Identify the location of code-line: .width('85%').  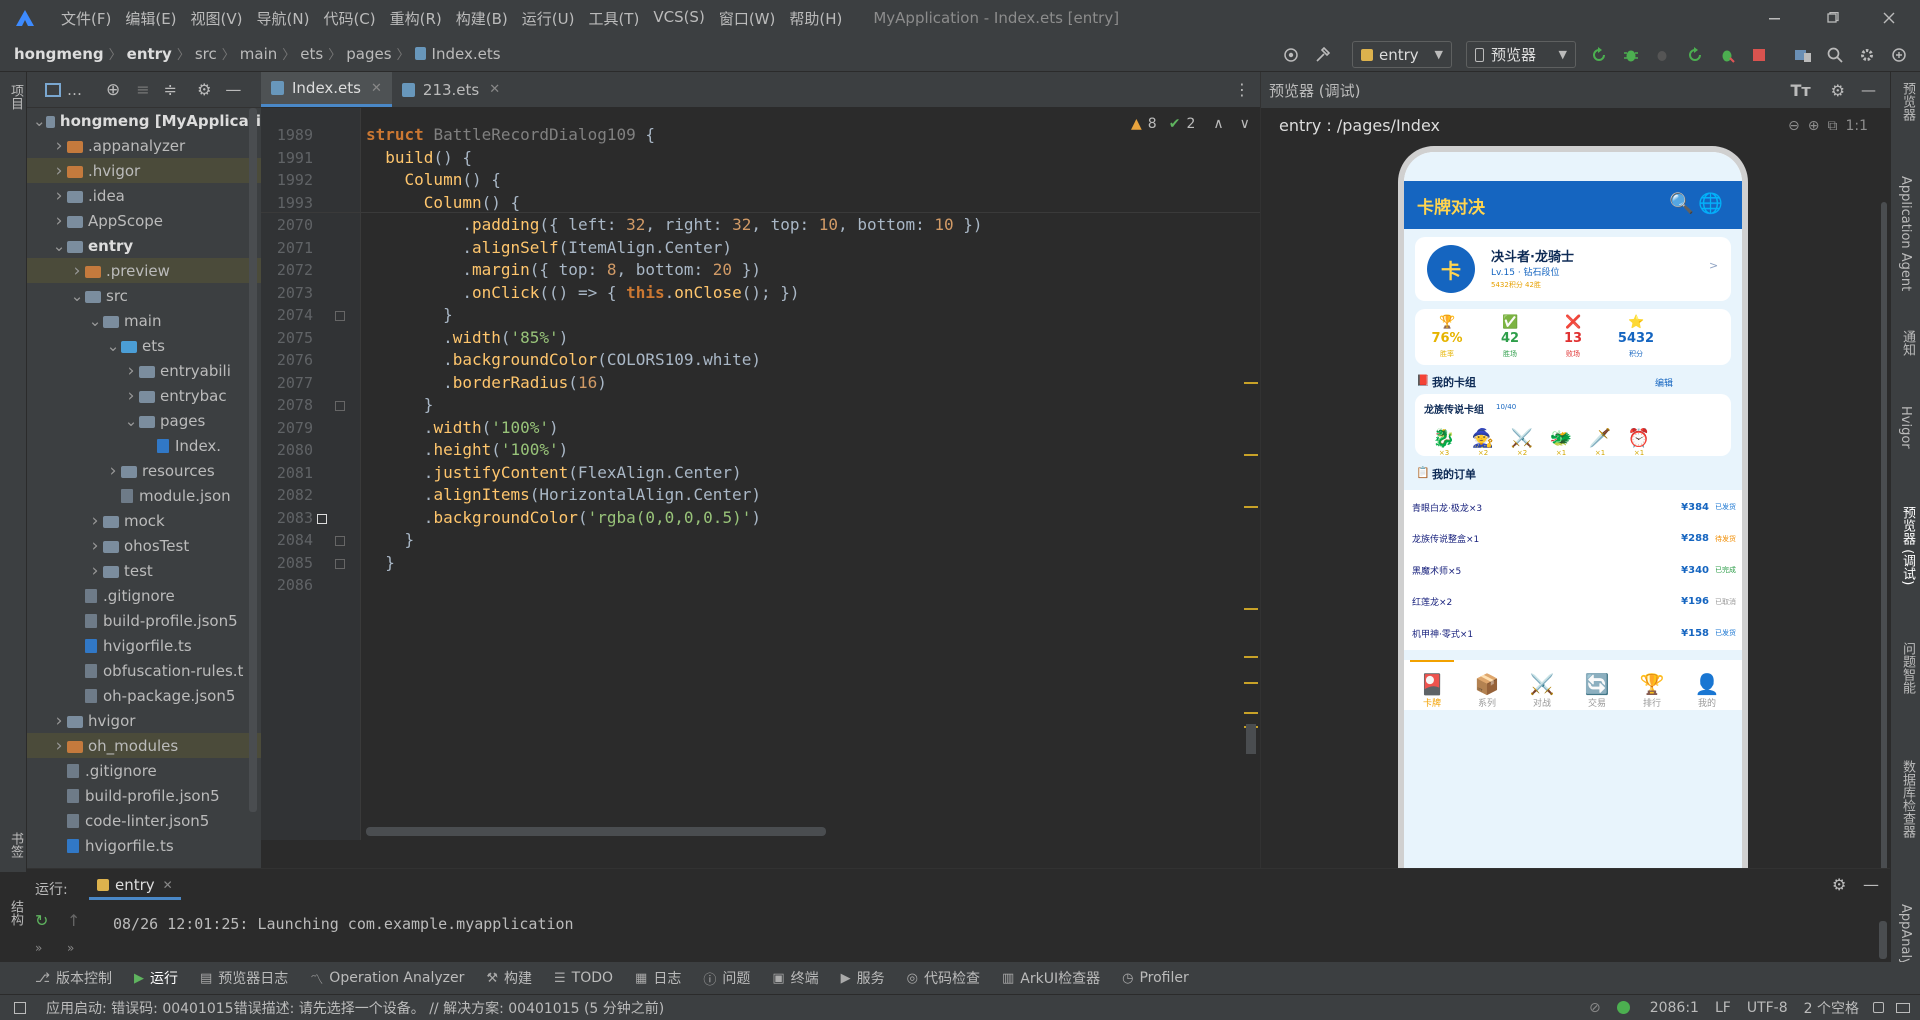
(467, 337).